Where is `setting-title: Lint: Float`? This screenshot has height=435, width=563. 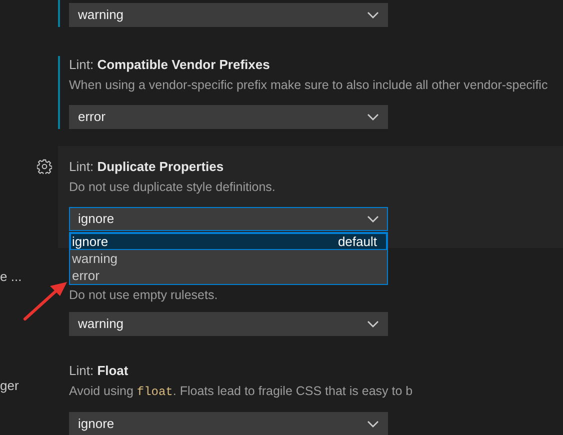 setting-title: Lint: Float is located at coordinates (99, 371).